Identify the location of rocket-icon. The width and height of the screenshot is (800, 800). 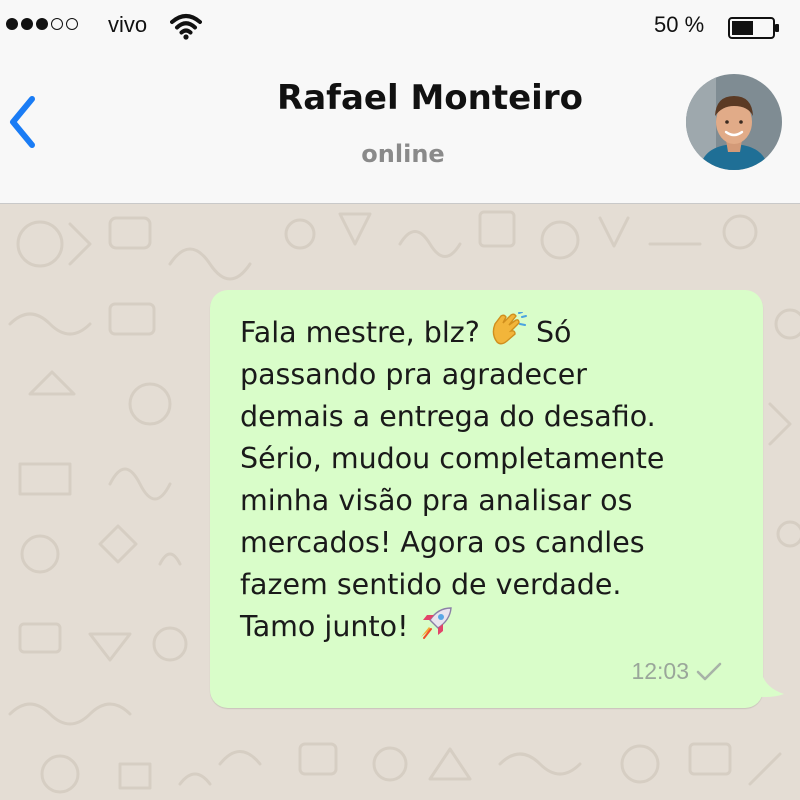
(436, 623).